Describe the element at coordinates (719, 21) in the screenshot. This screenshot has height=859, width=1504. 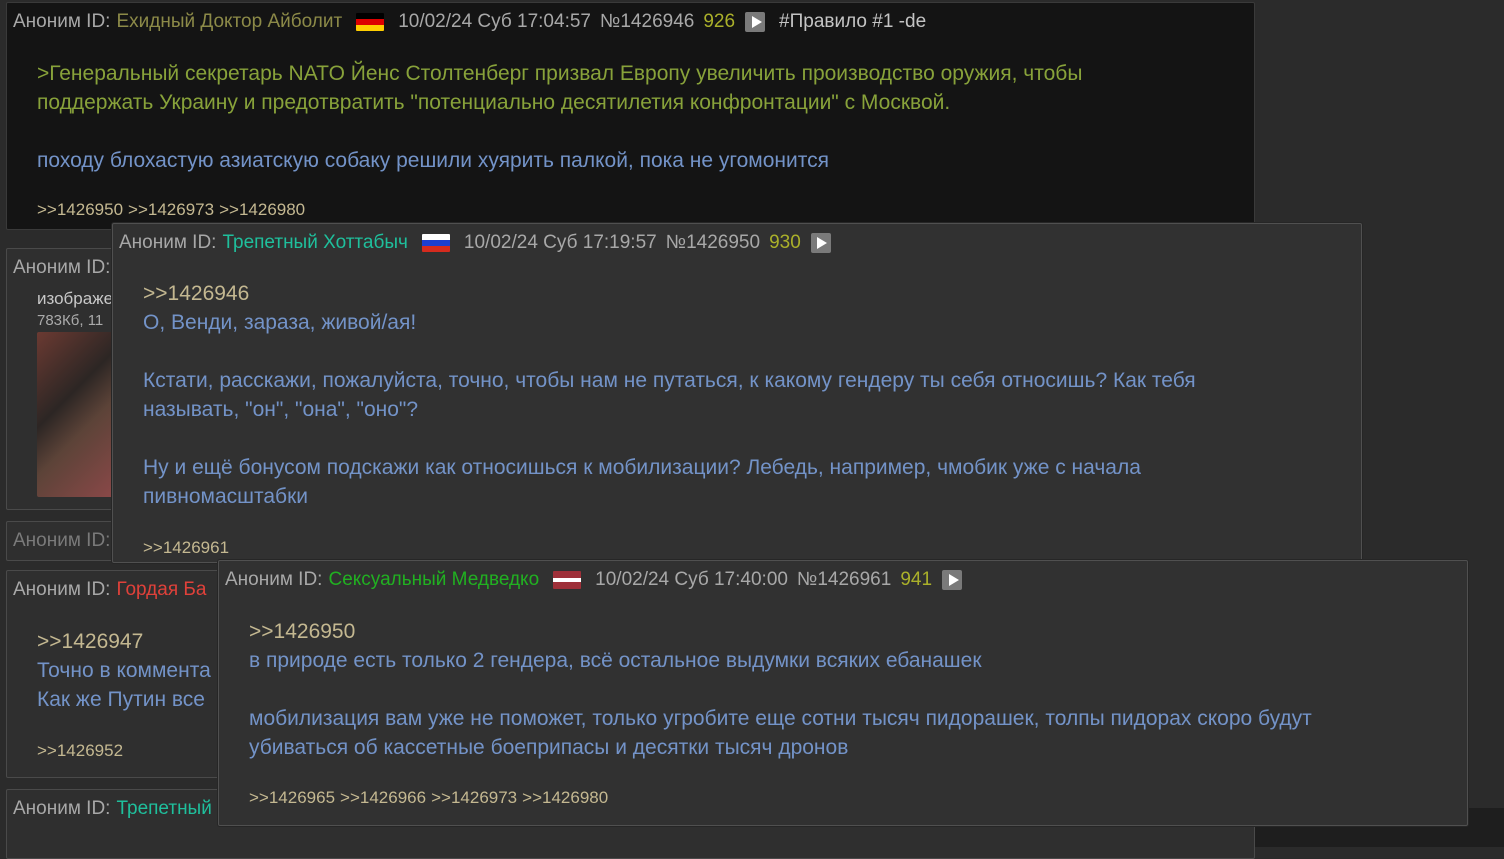
I see `post-count: 926` at that location.